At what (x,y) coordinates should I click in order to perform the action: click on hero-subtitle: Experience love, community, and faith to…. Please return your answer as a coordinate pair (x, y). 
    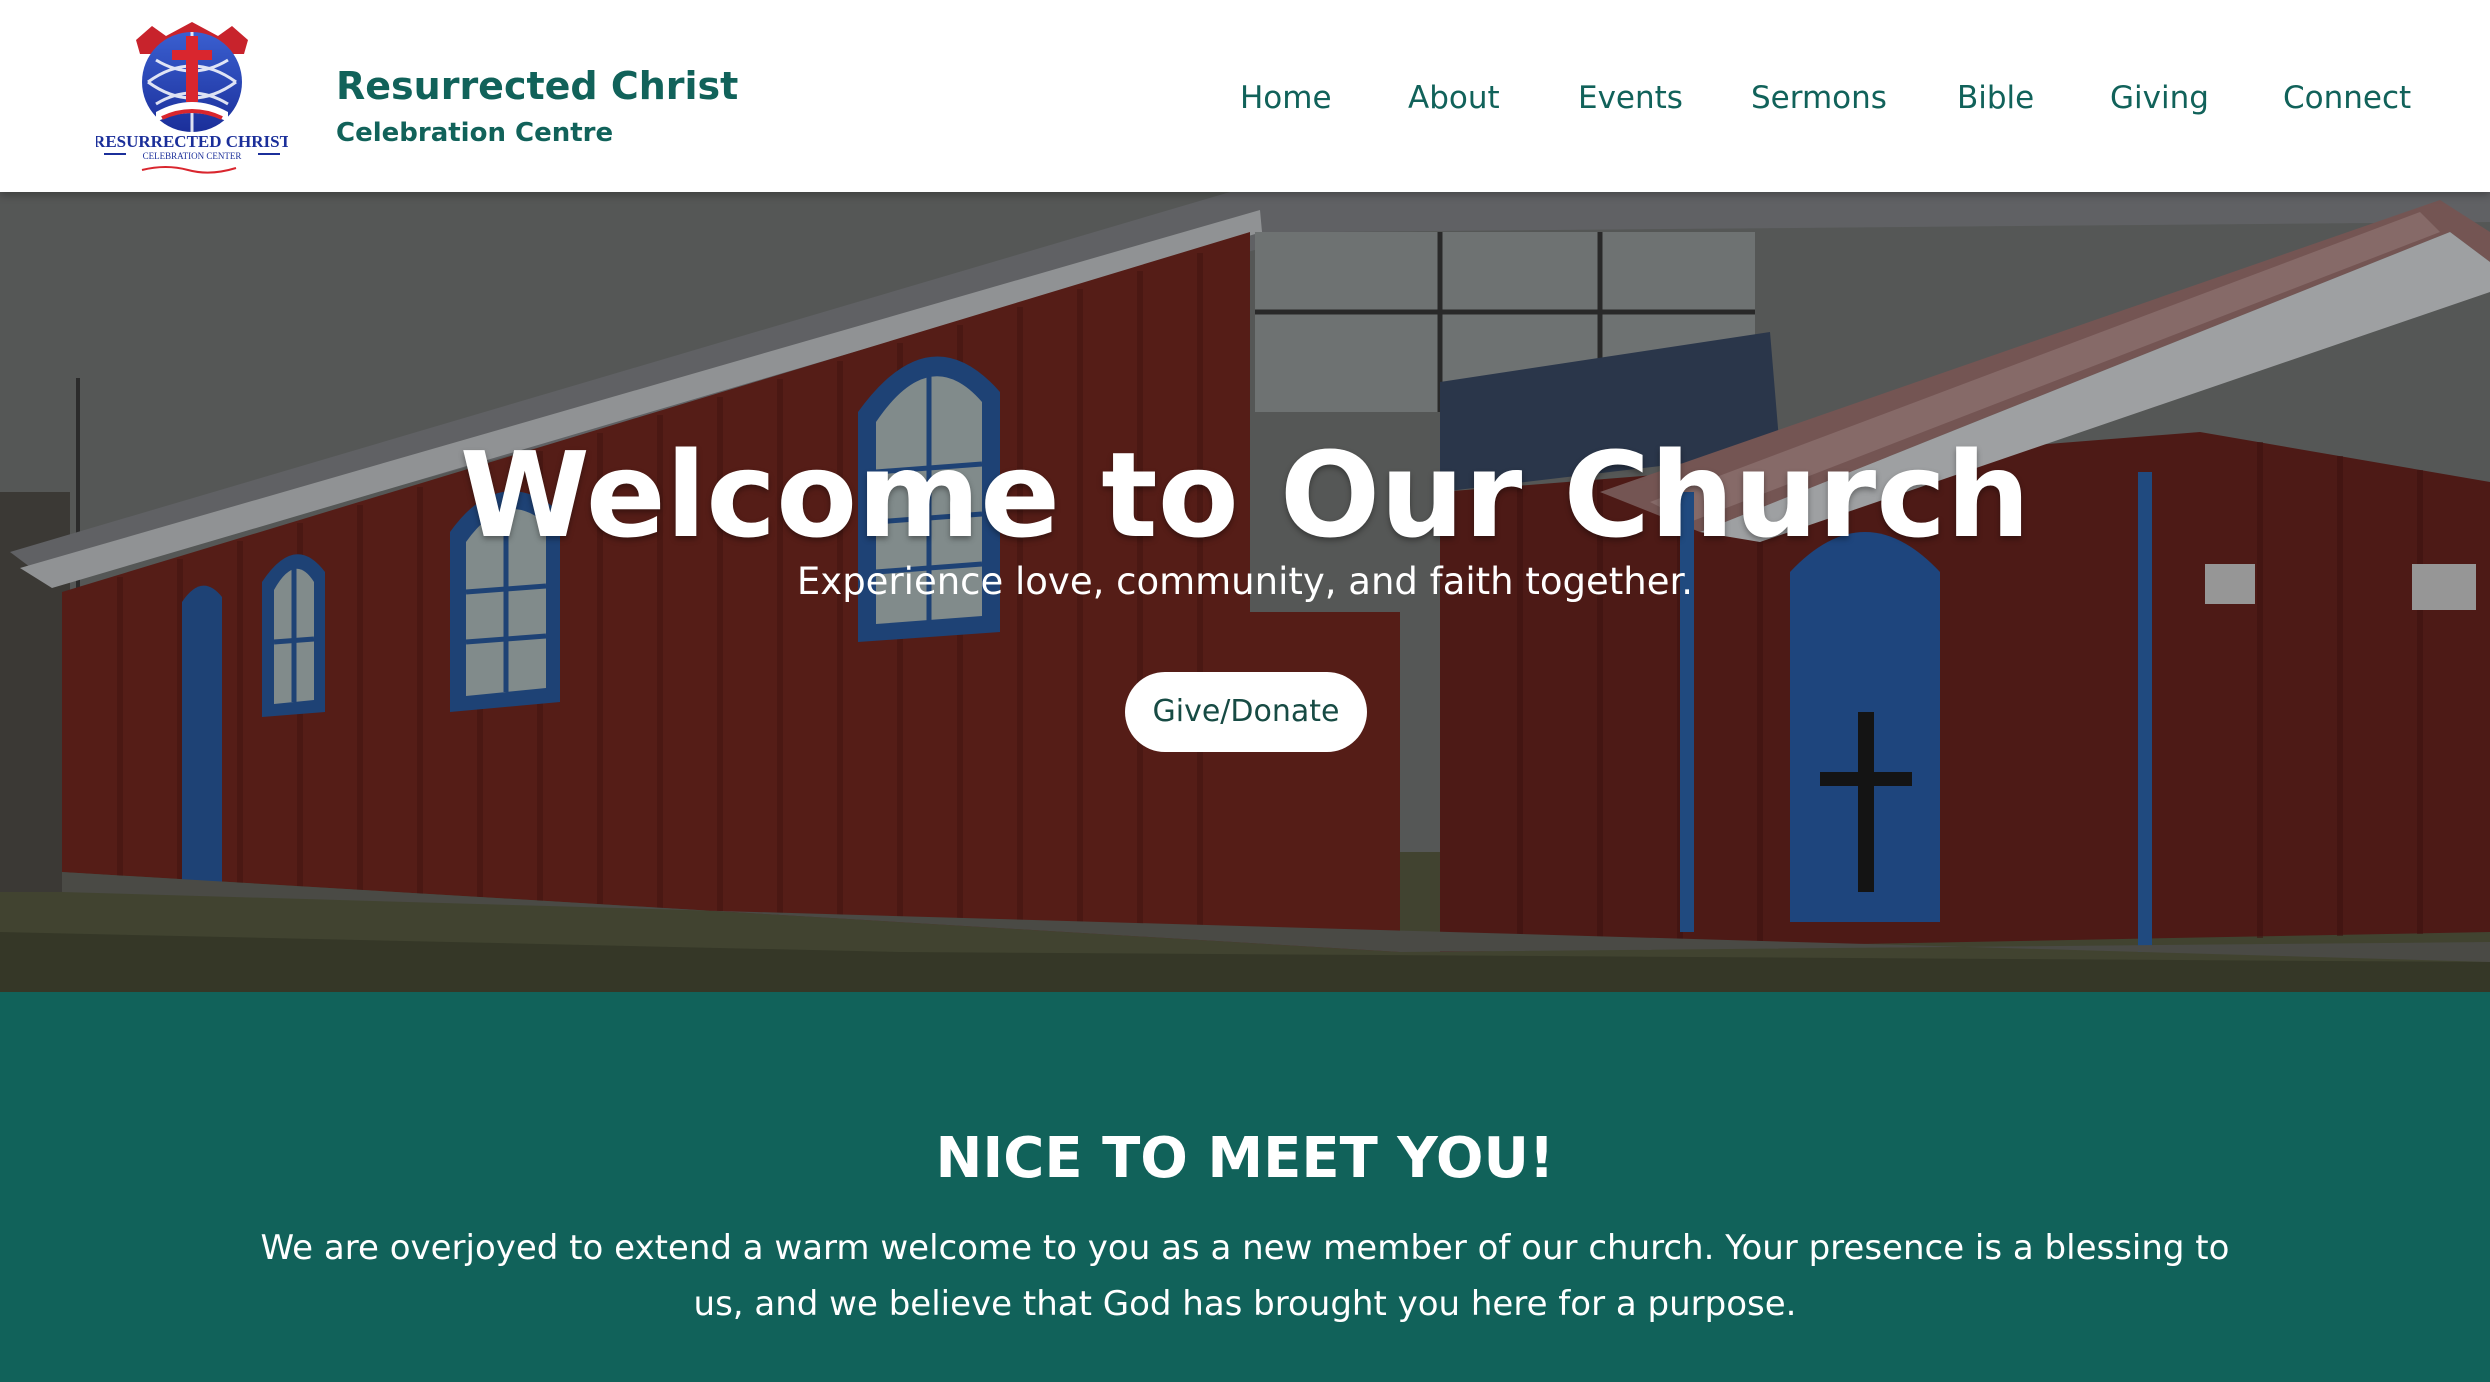
    Looking at the image, I should click on (1245, 581).